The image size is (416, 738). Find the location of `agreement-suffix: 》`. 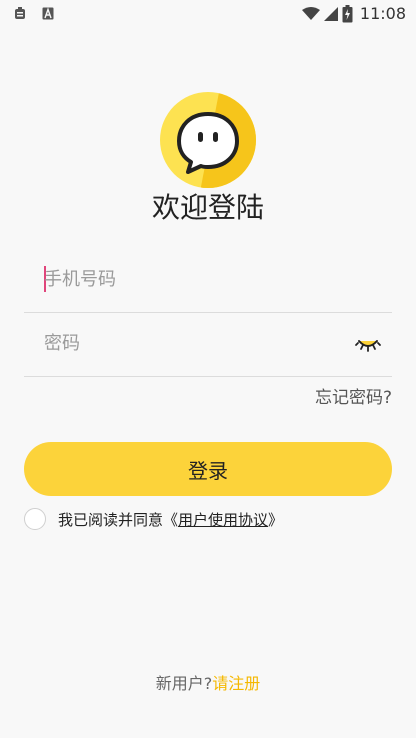

agreement-suffix: 》 is located at coordinates (276, 519).